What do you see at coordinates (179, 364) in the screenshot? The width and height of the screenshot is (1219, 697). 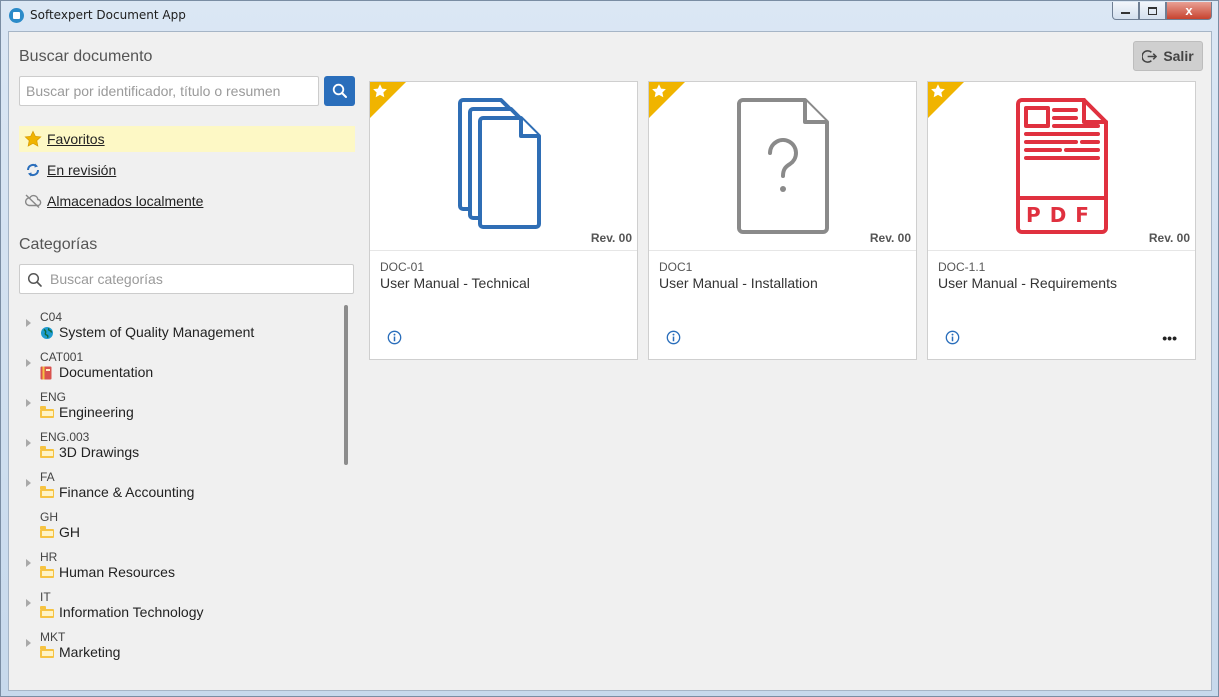 I see `category-item: CAT001 Documentation` at bounding box center [179, 364].